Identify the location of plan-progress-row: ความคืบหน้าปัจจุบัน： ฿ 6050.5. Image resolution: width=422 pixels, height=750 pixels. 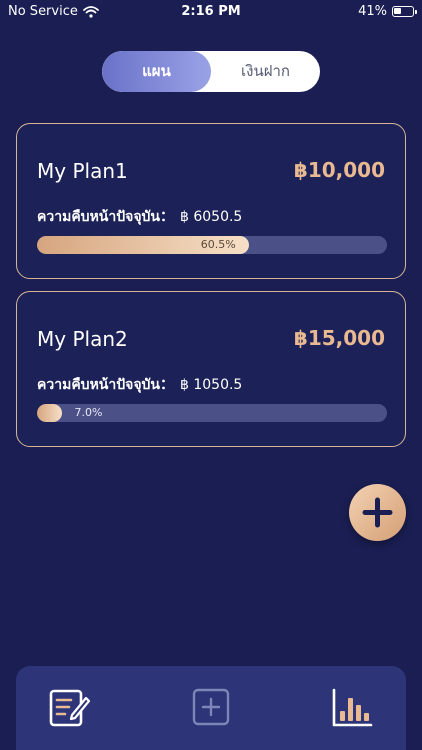
(139, 217).